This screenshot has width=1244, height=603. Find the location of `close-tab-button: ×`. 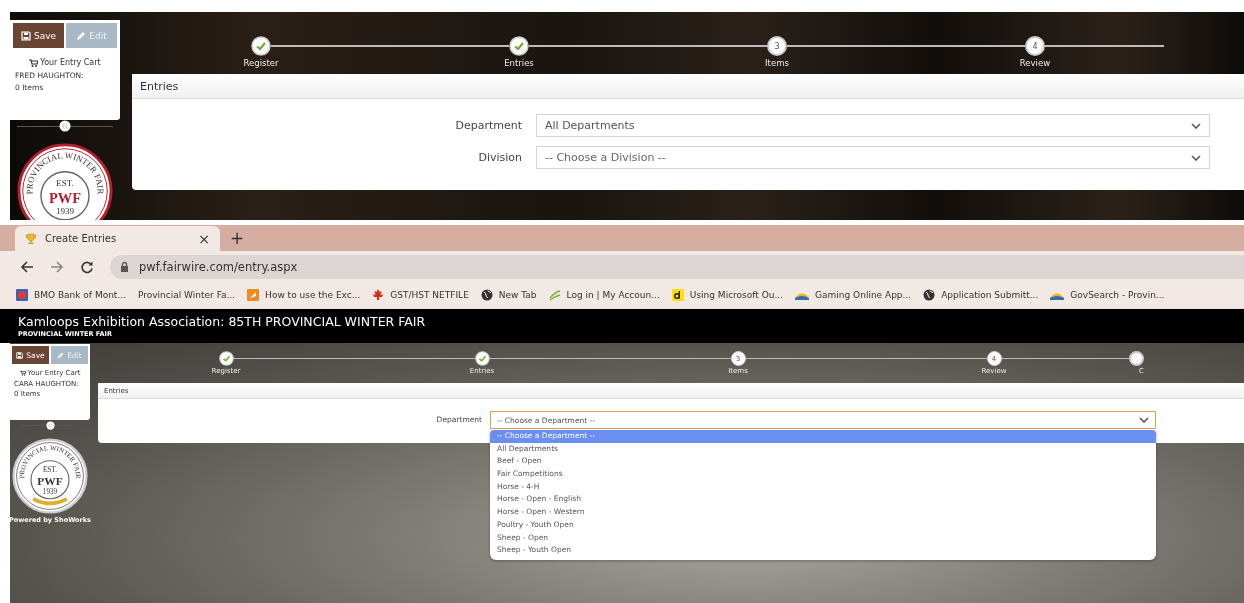

close-tab-button: × is located at coordinates (204, 238).